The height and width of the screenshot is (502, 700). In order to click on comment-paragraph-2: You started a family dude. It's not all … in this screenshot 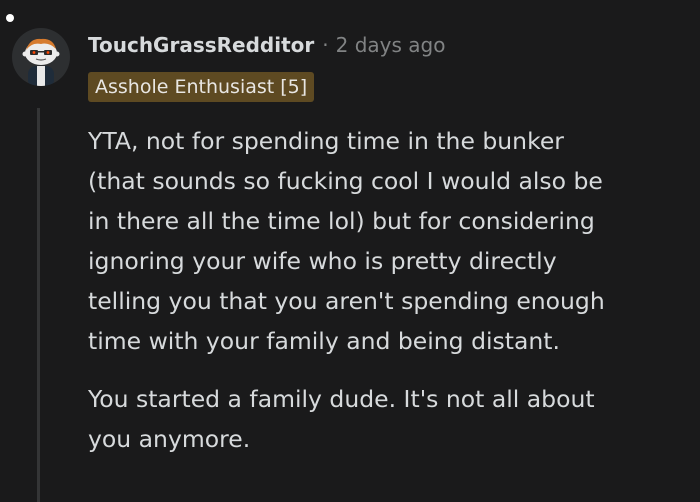, I will do `click(341, 419)`.